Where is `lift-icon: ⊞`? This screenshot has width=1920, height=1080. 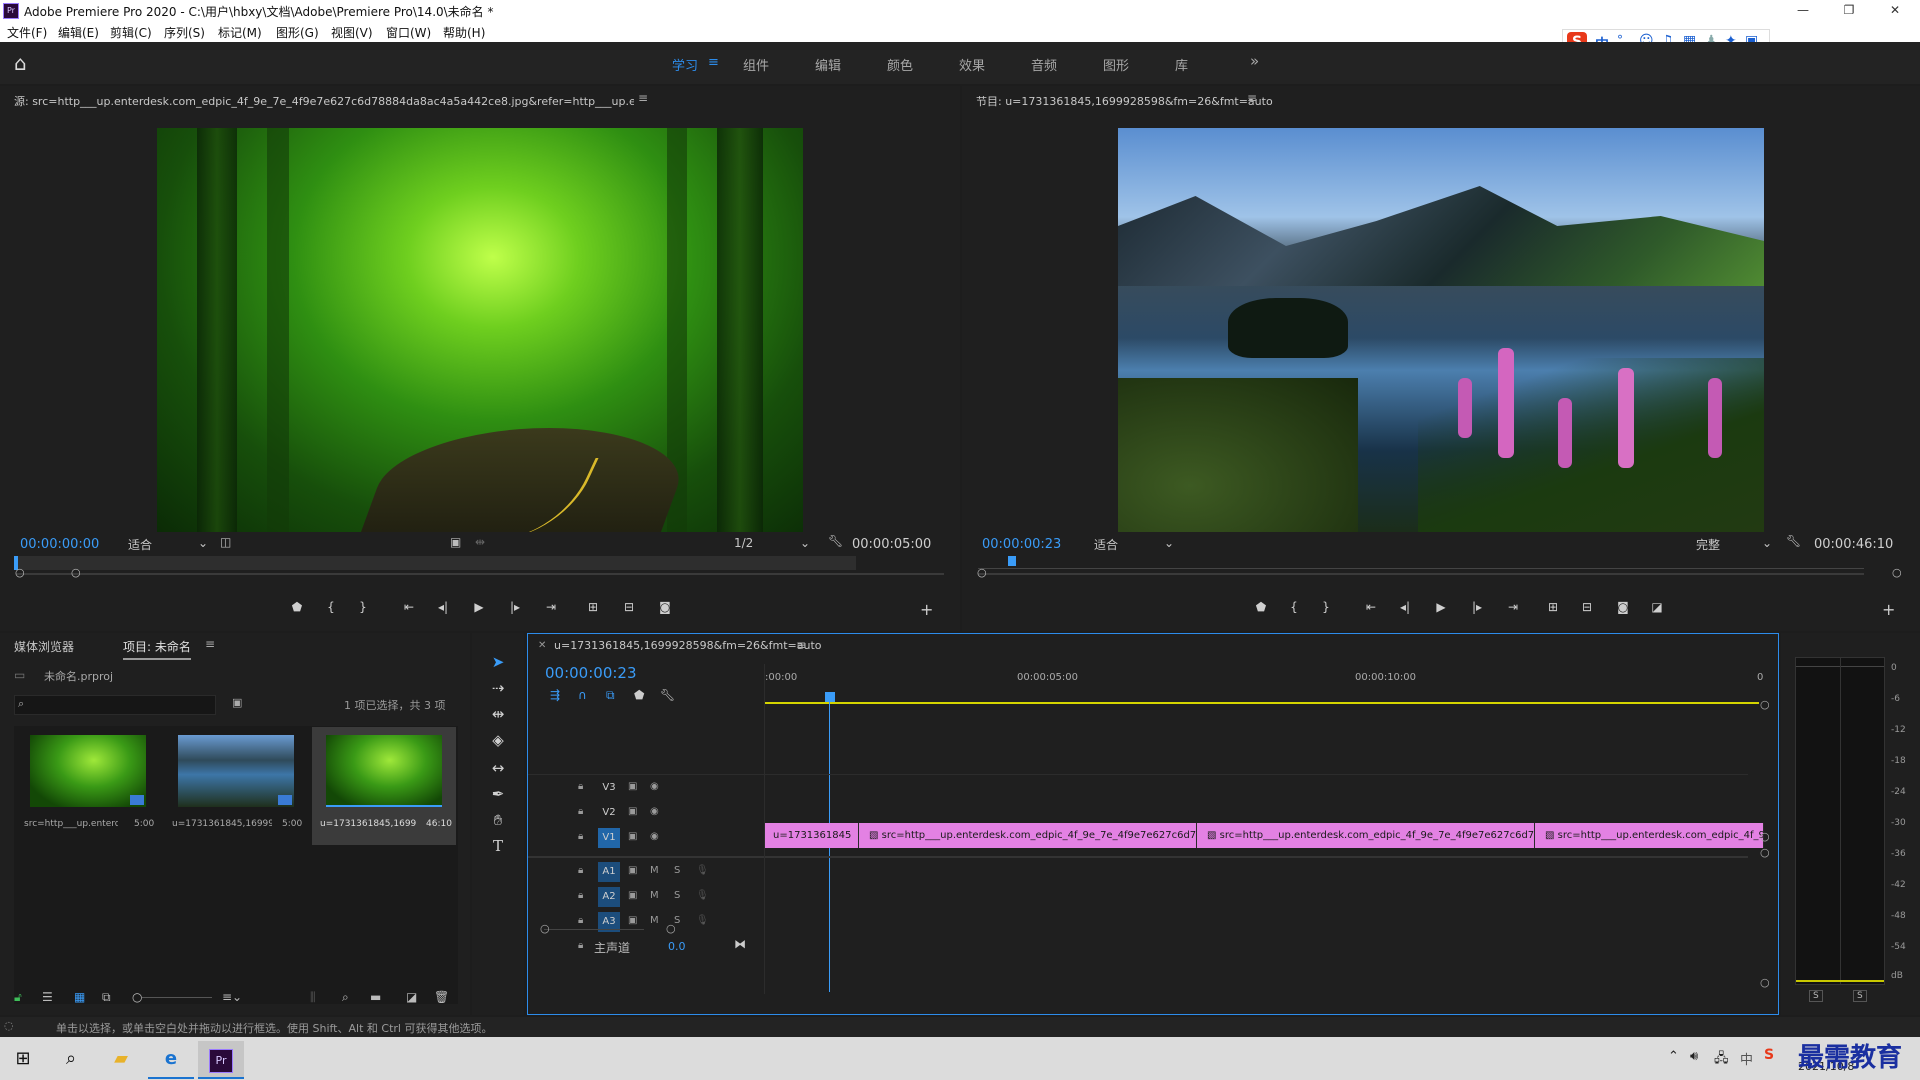 lift-icon: ⊞ is located at coordinates (1553, 607).